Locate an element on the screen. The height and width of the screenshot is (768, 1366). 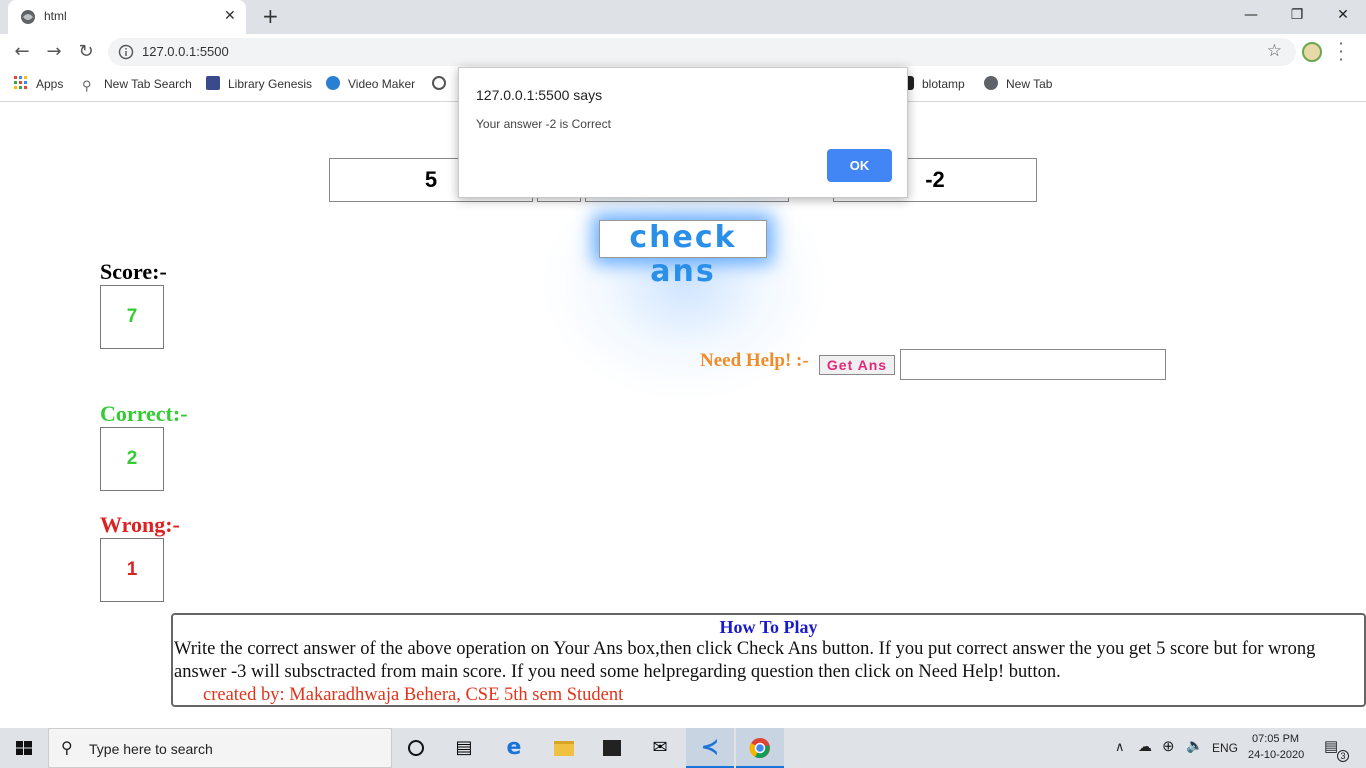
bookmark-label: New Tab is located at coordinates (1029, 84).